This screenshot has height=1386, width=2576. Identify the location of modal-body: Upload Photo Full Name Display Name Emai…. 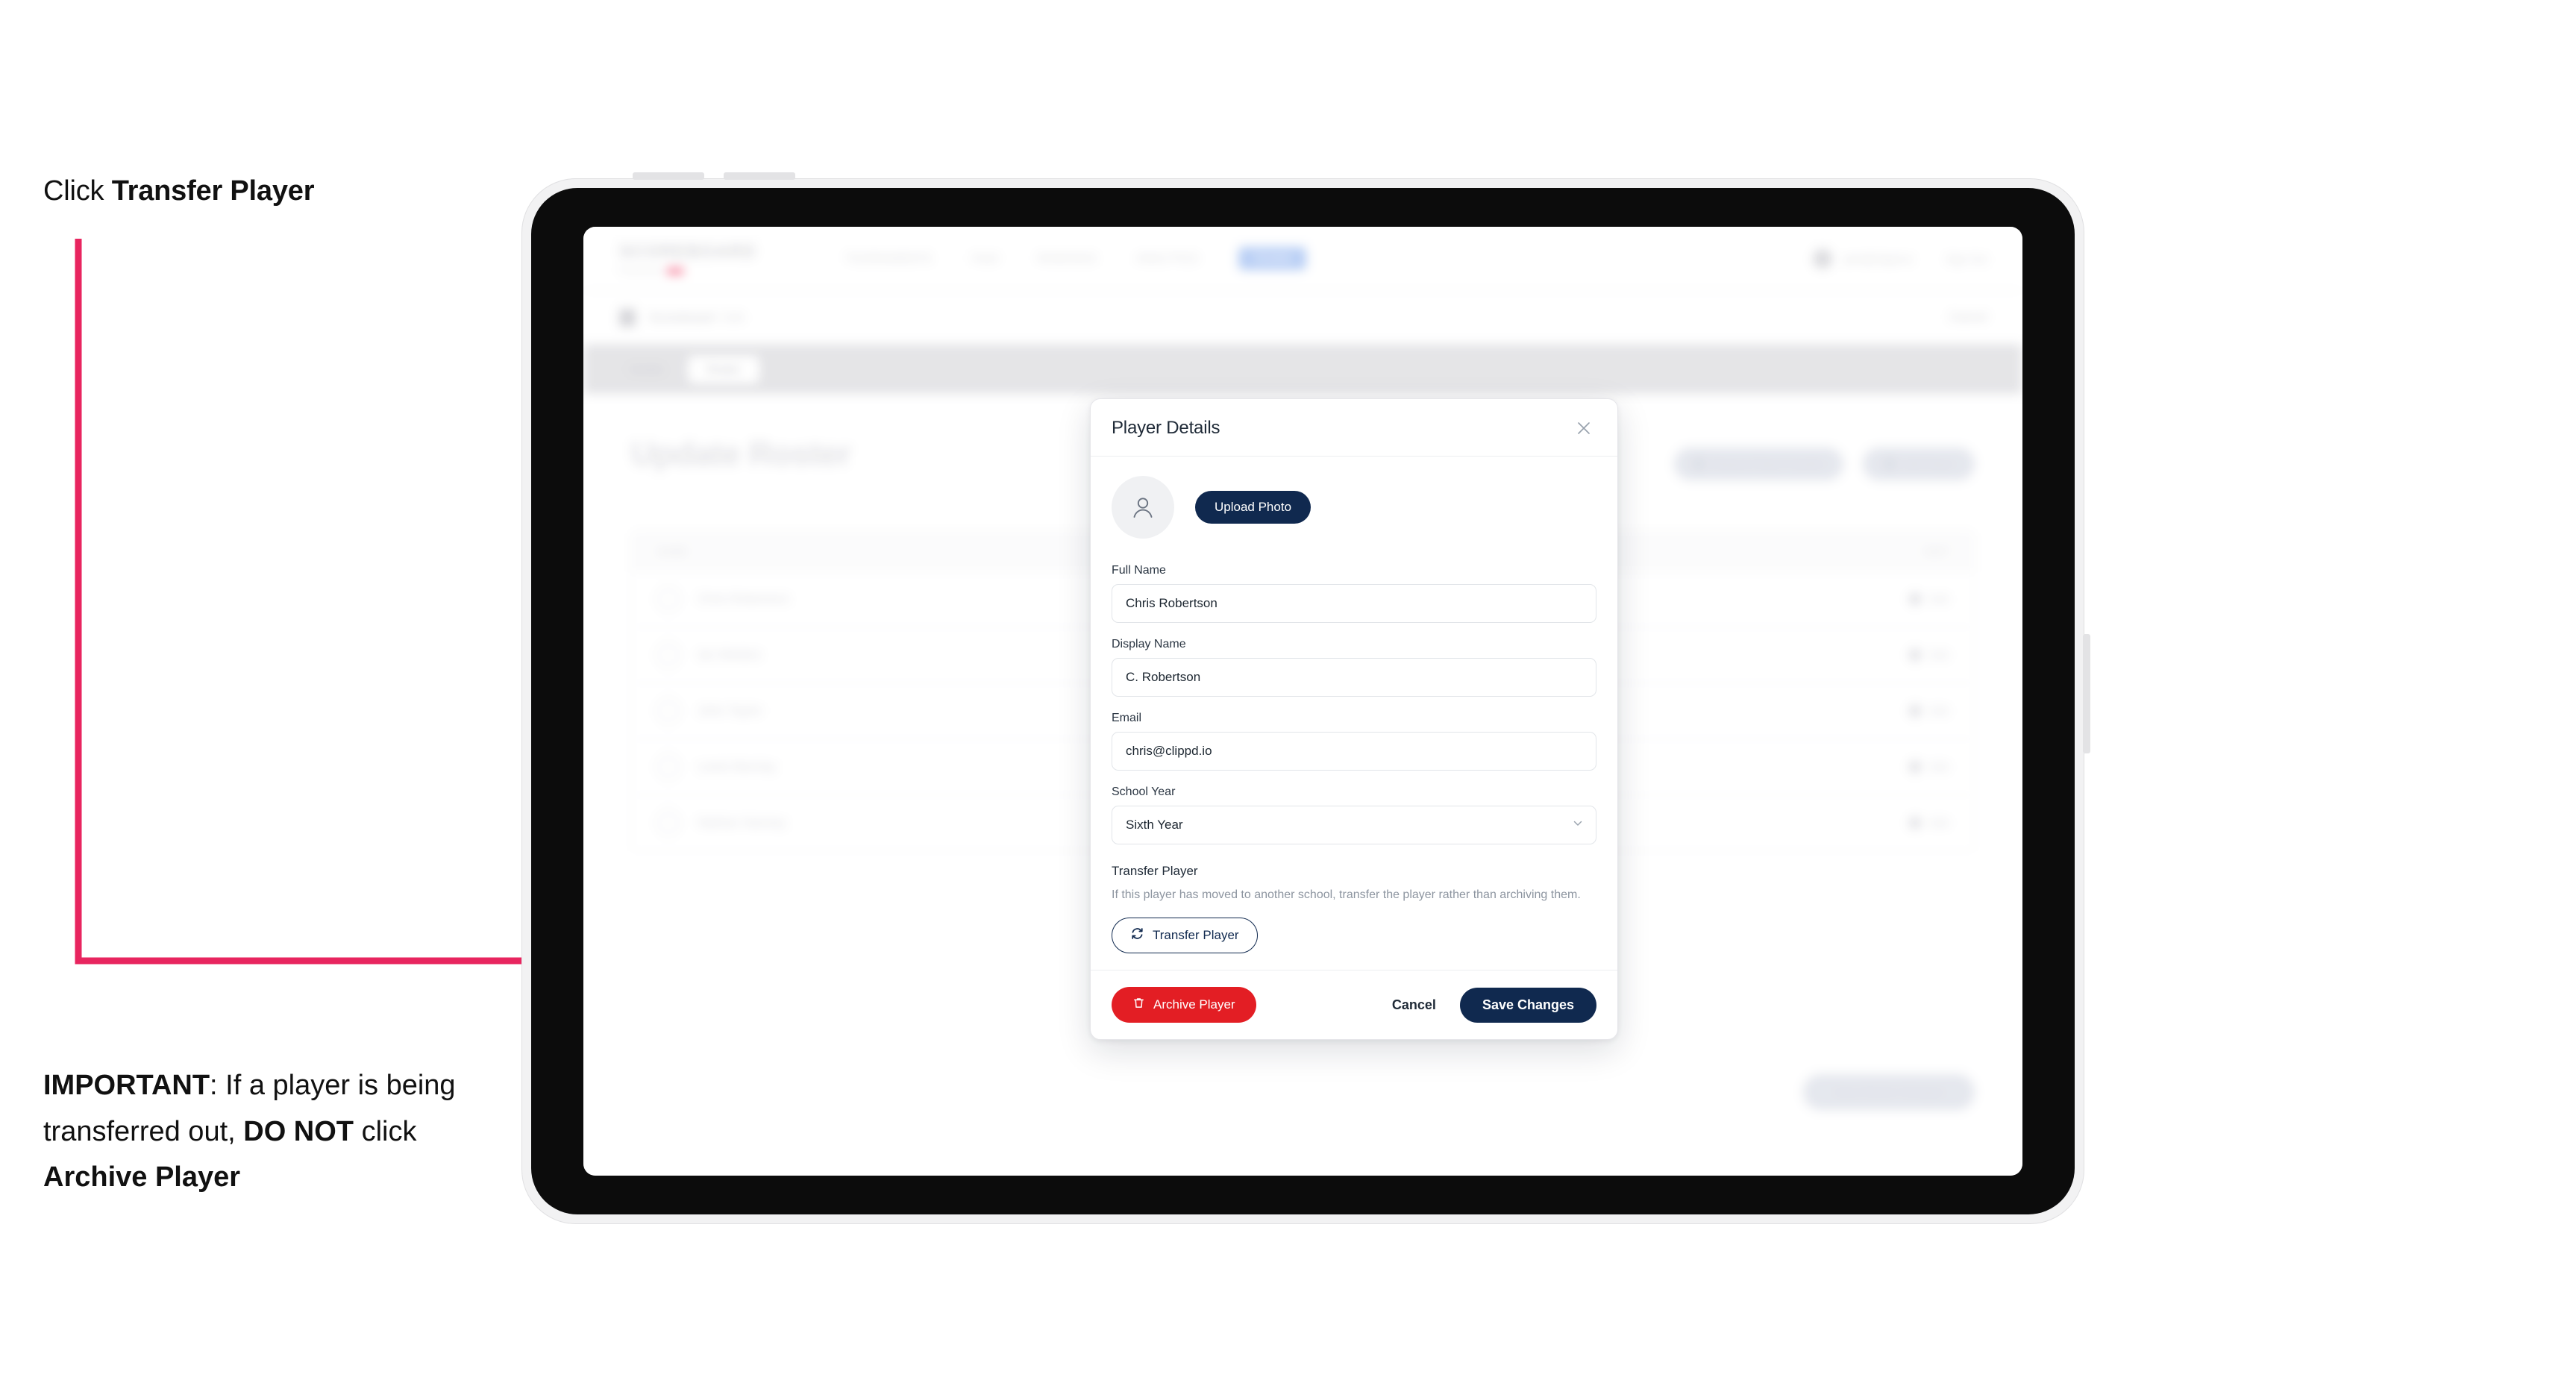
(1354, 713).